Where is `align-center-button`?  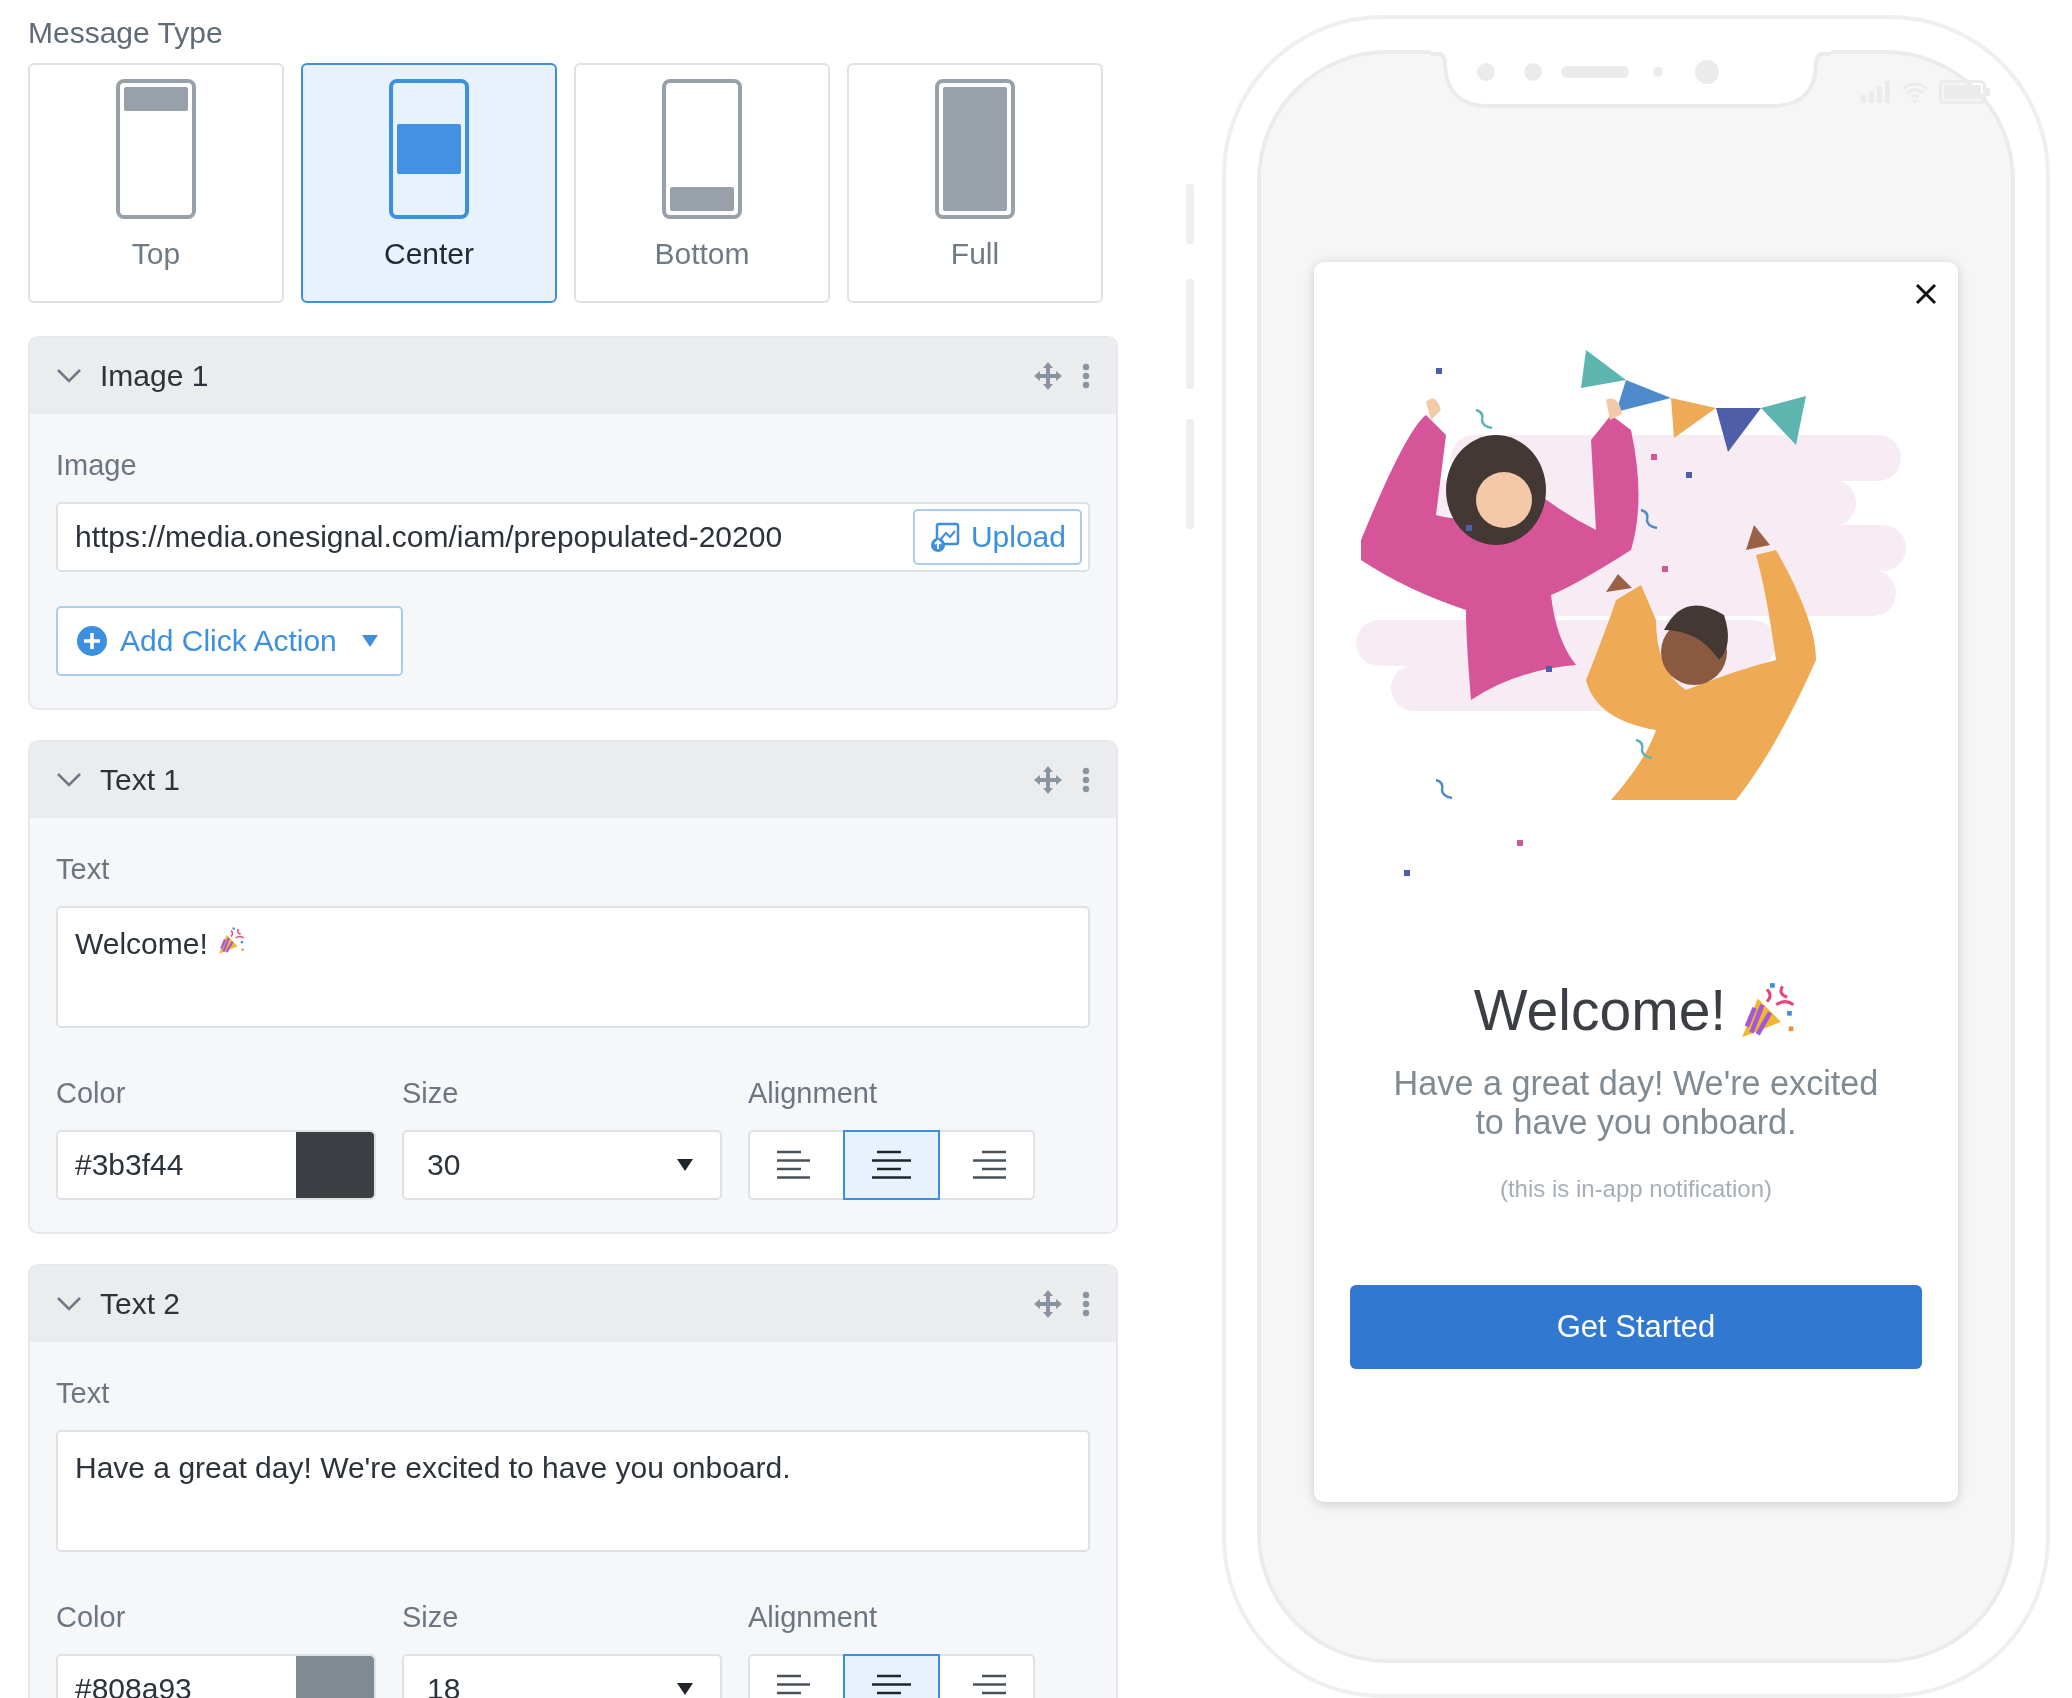 align-center-button is located at coordinates (891, 1165).